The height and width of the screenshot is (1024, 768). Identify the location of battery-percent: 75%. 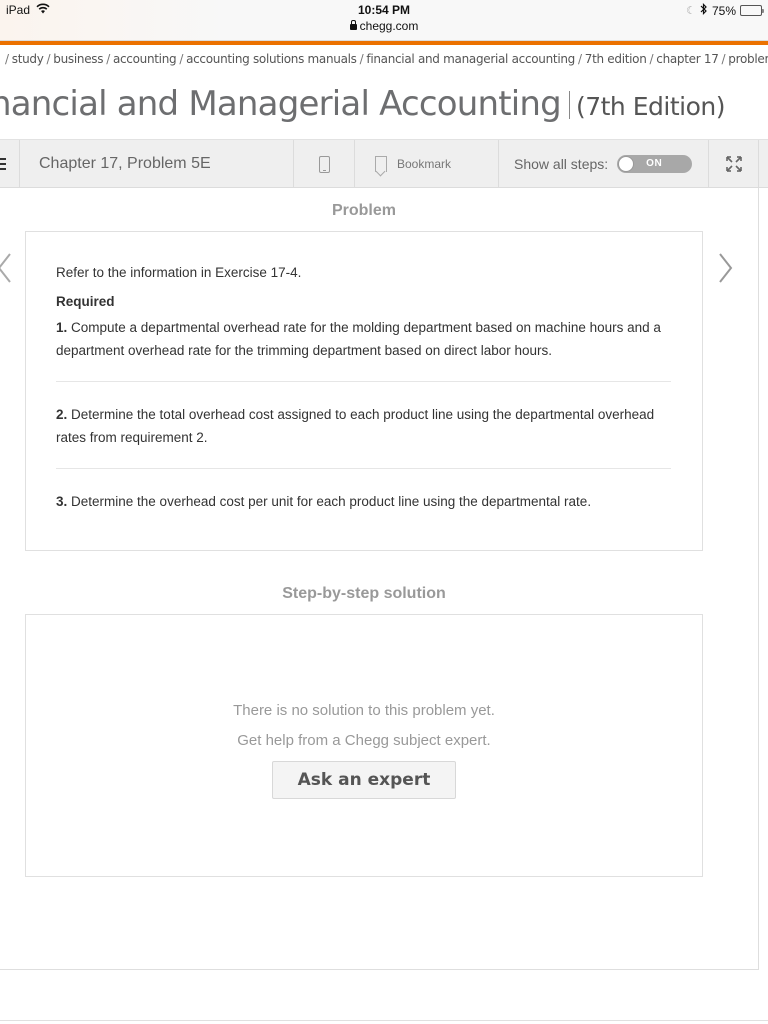
(723, 10).